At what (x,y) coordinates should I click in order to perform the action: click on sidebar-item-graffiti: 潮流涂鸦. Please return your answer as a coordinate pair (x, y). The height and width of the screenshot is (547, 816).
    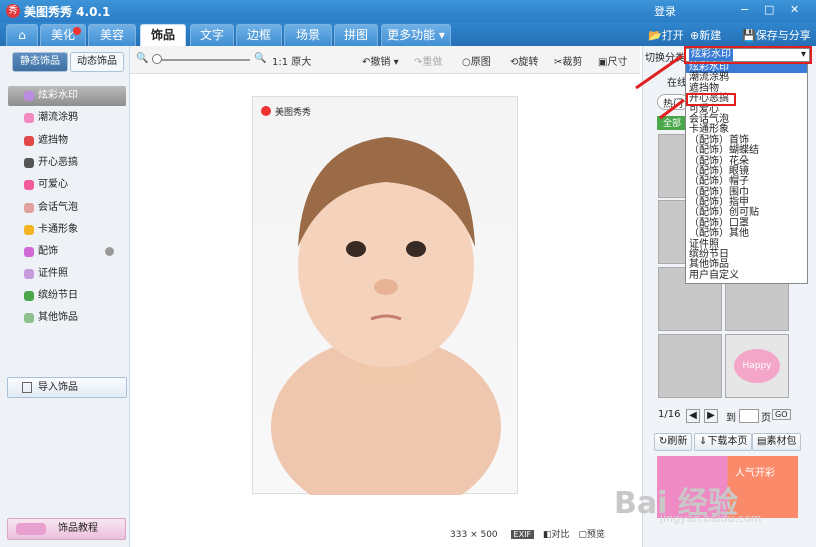
    Looking at the image, I should click on (67, 118).